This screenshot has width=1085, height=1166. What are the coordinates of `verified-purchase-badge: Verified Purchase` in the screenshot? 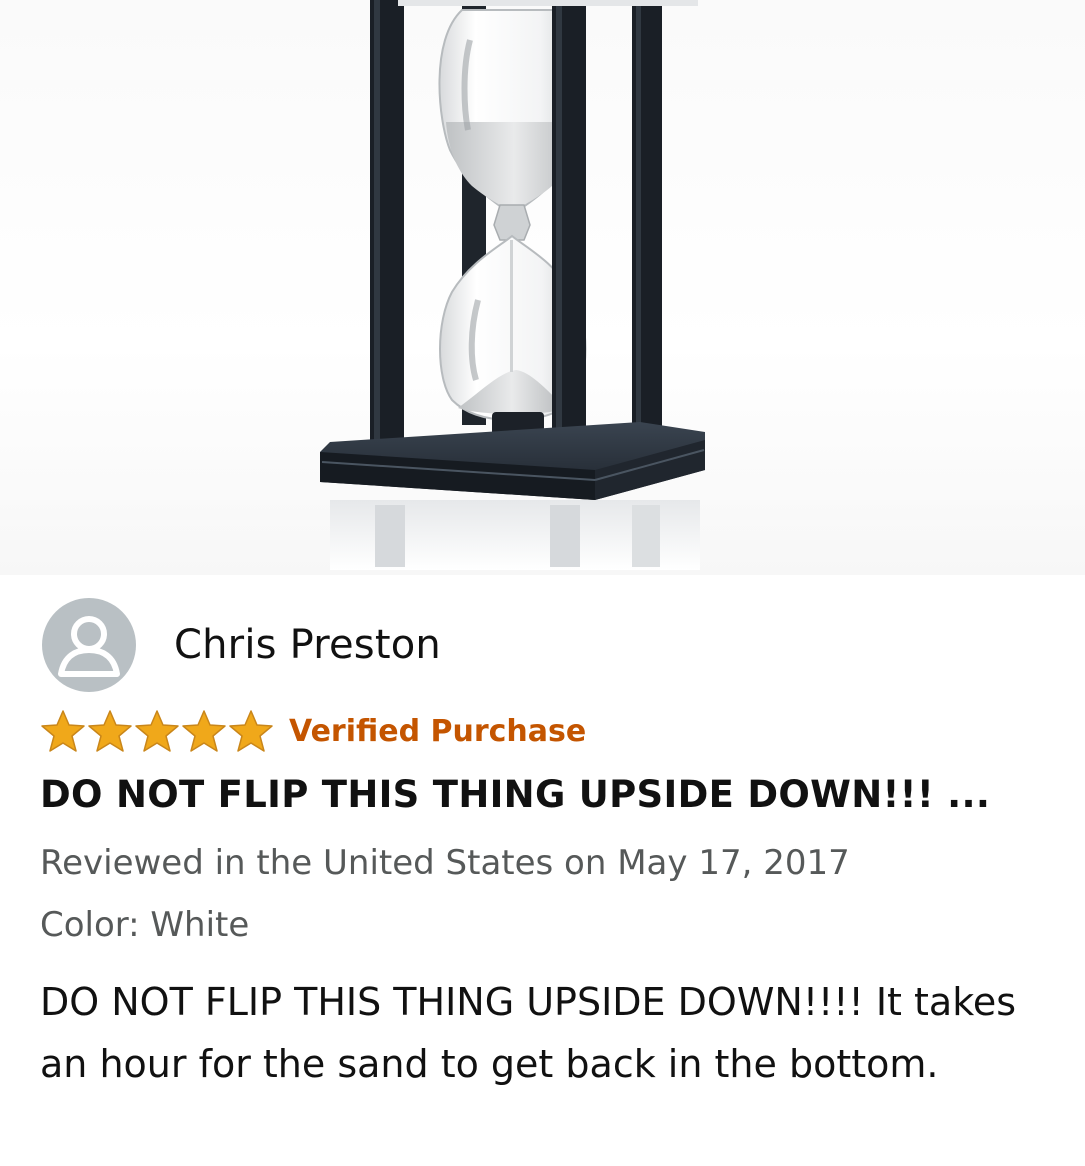 It's located at (438, 731).